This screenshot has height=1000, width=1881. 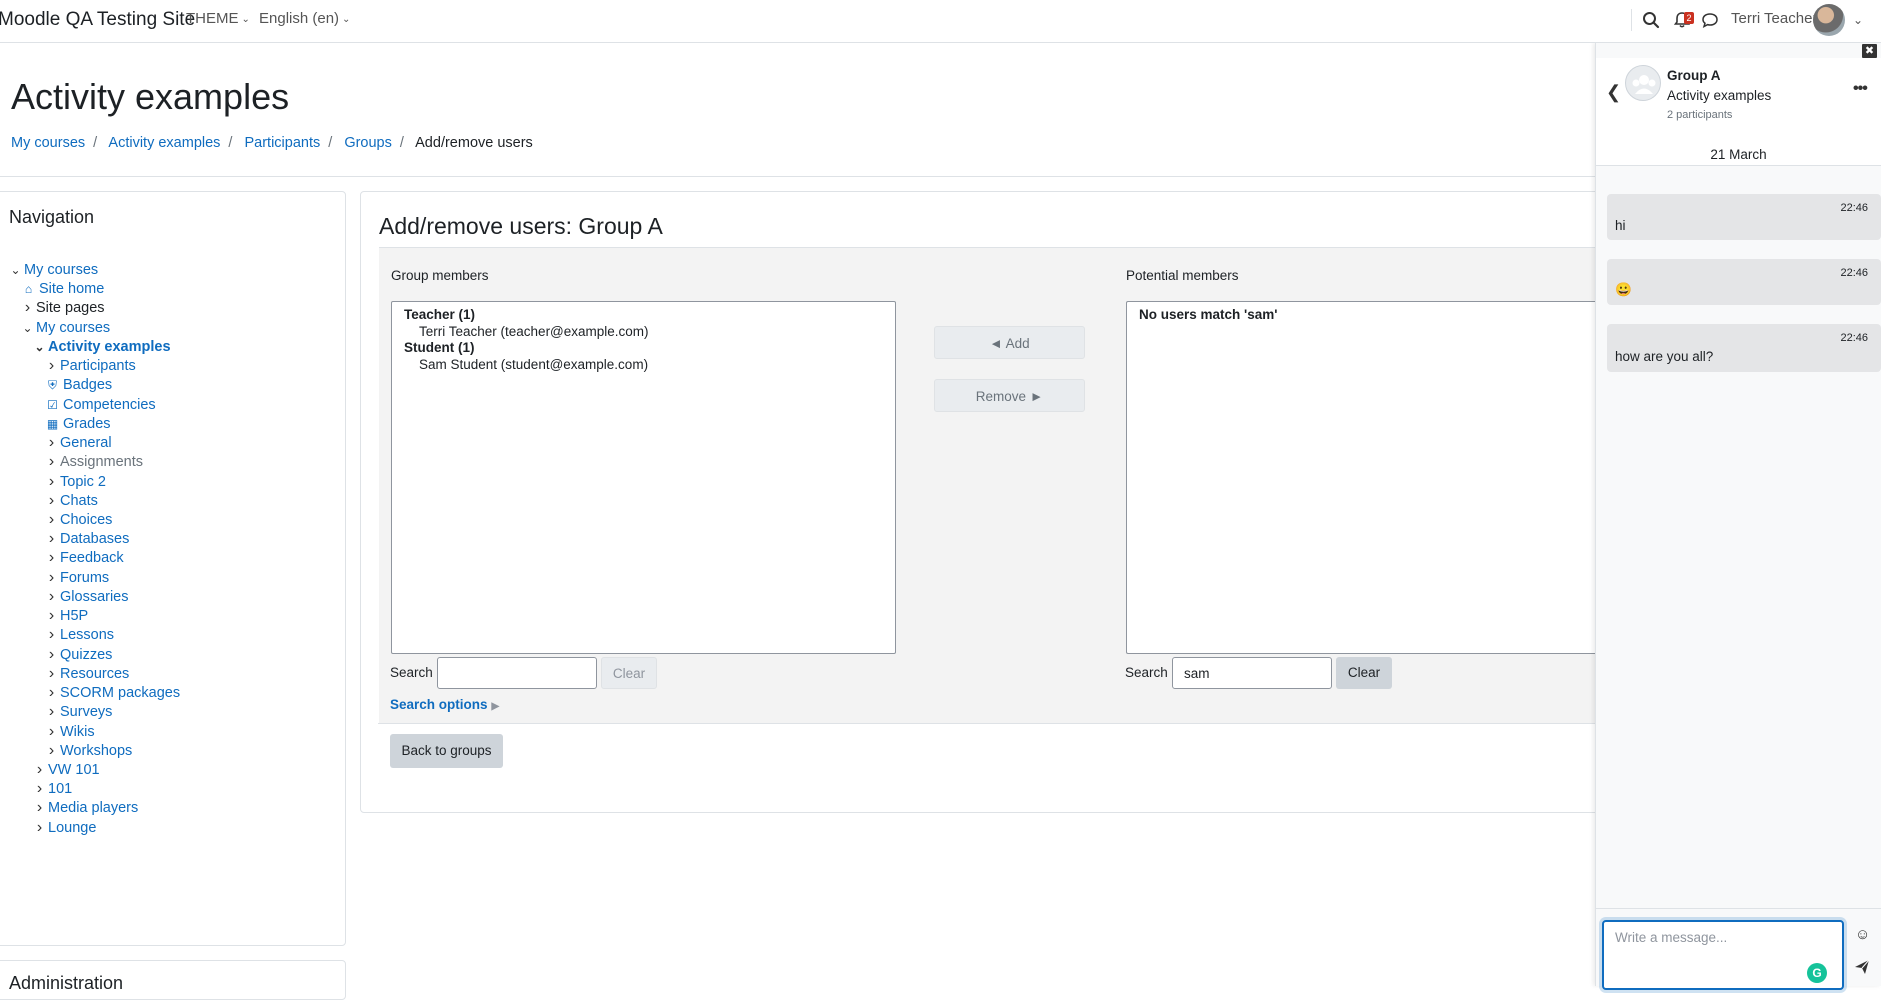 What do you see at coordinates (1860, 89) in the screenshot?
I see `more-options-icon: •••` at bounding box center [1860, 89].